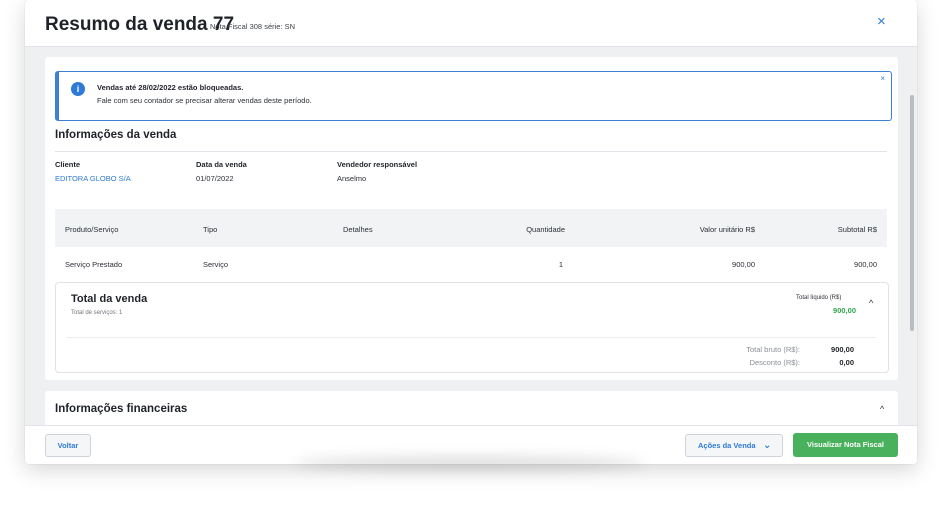  What do you see at coordinates (842, 349) in the screenshot?
I see `gross-total-value: 900,00` at bounding box center [842, 349].